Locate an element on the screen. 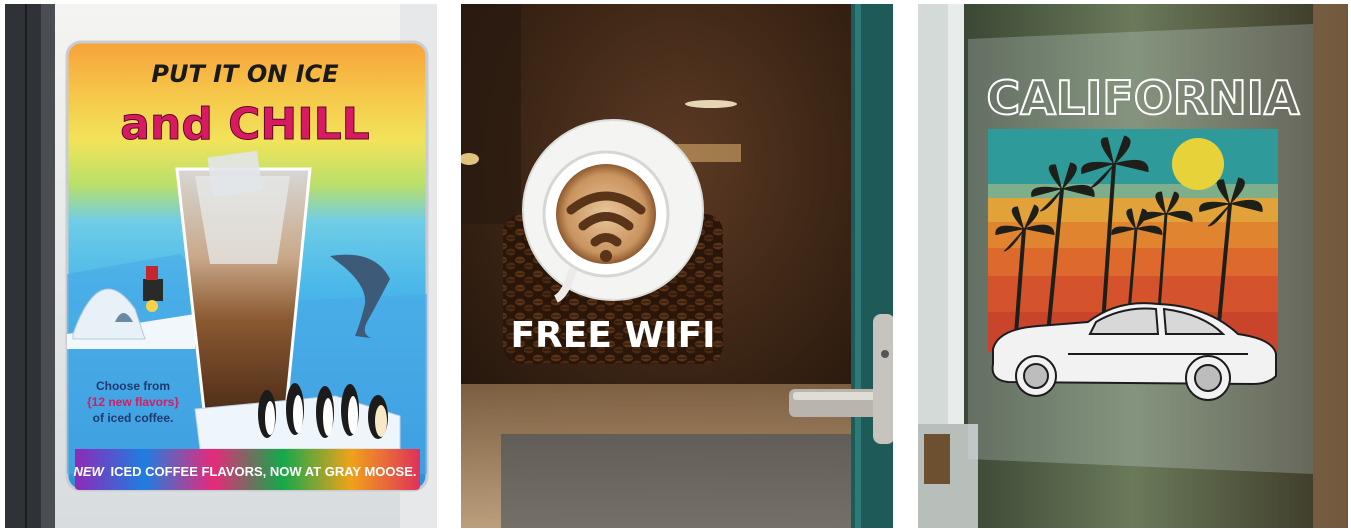 This screenshot has height=529, width=1351. banner-lead: NEW is located at coordinates (90, 471).